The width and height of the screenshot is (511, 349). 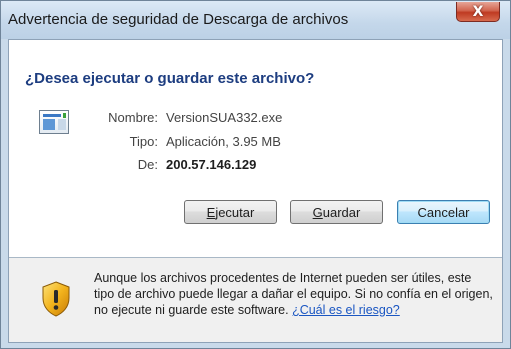 I want to click on file-type-value: Aplicación, 3.95 MB, so click(x=223, y=141).